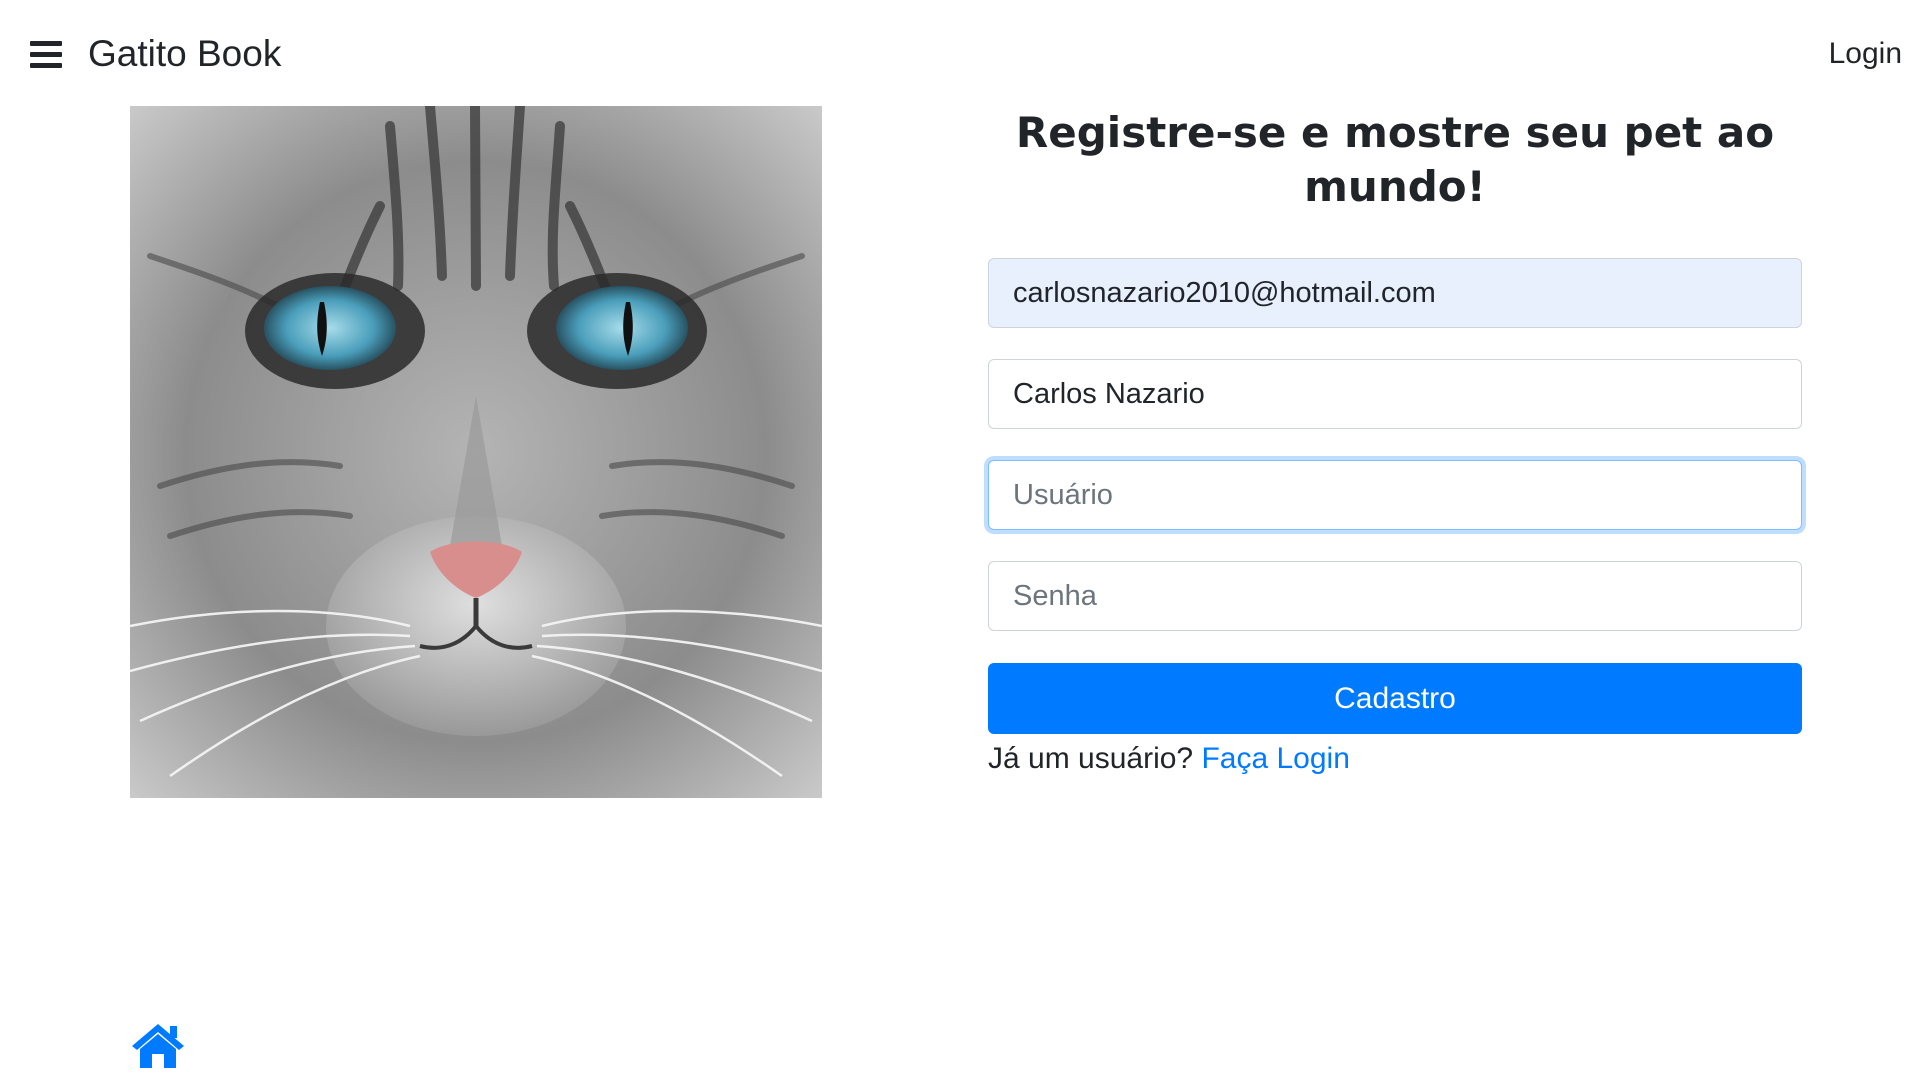 Image resolution: width=1920 pixels, height=1080 pixels. What do you see at coordinates (1395, 596) in the screenshot?
I see `password-field` at bounding box center [1395, 596].